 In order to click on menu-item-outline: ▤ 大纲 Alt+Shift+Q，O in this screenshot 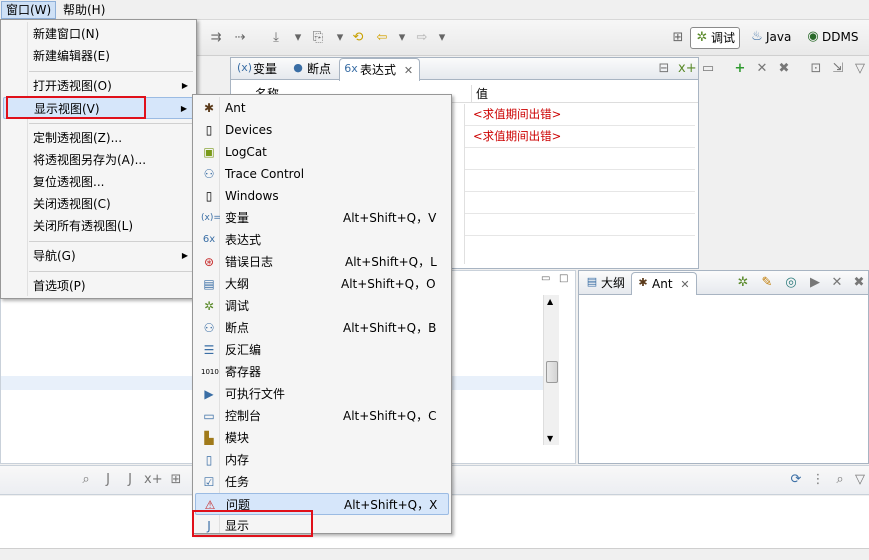, I will do `click(322, 284)`.